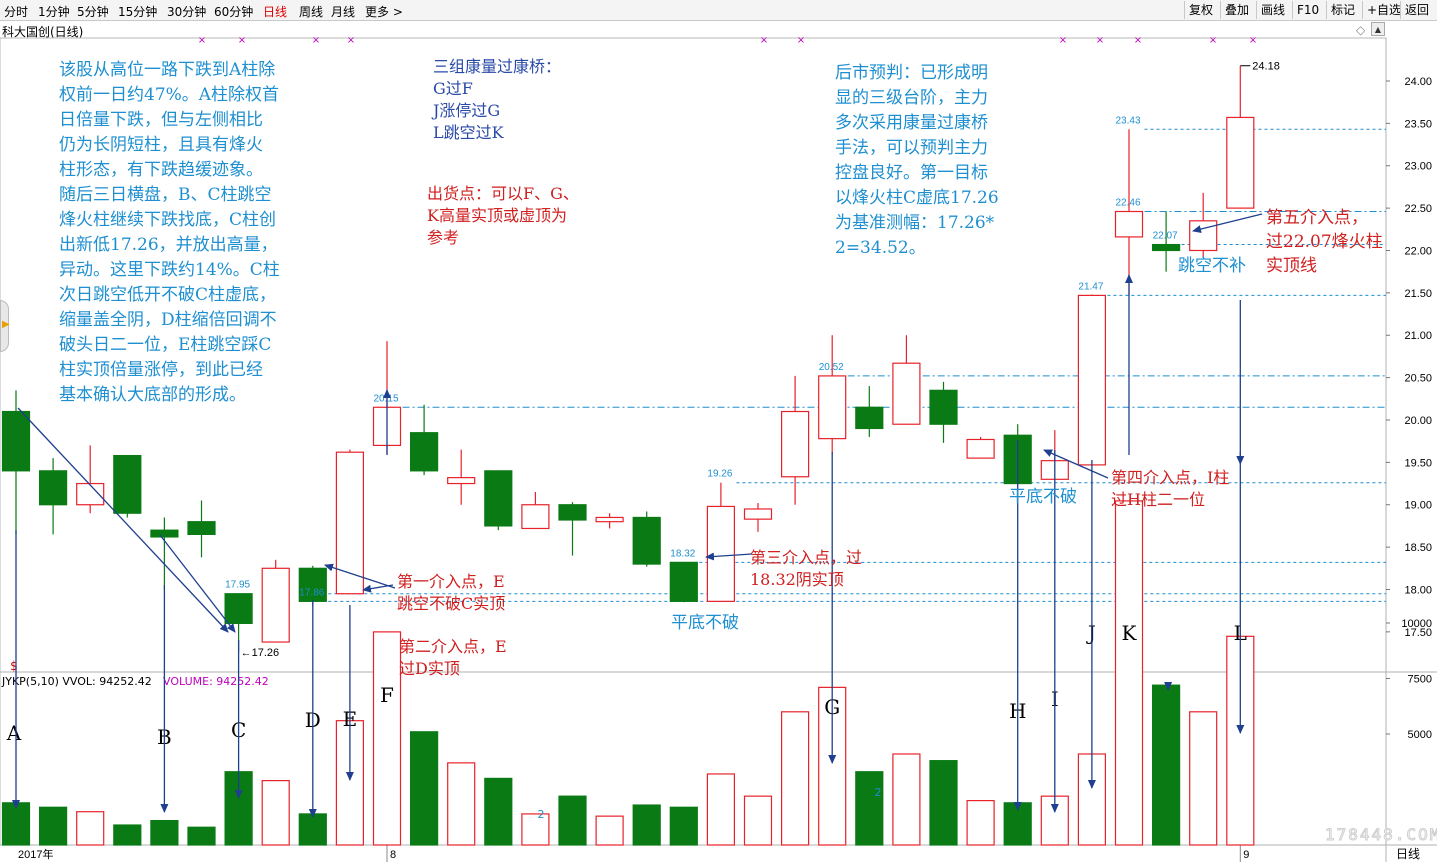 Image resolution: width=1437 pixels, height=862 pixels. What do you see at coordinates (1418, 590) in the screenshot?
I see `price-tick-label: 18.00` at bounding box center [1418, 590].